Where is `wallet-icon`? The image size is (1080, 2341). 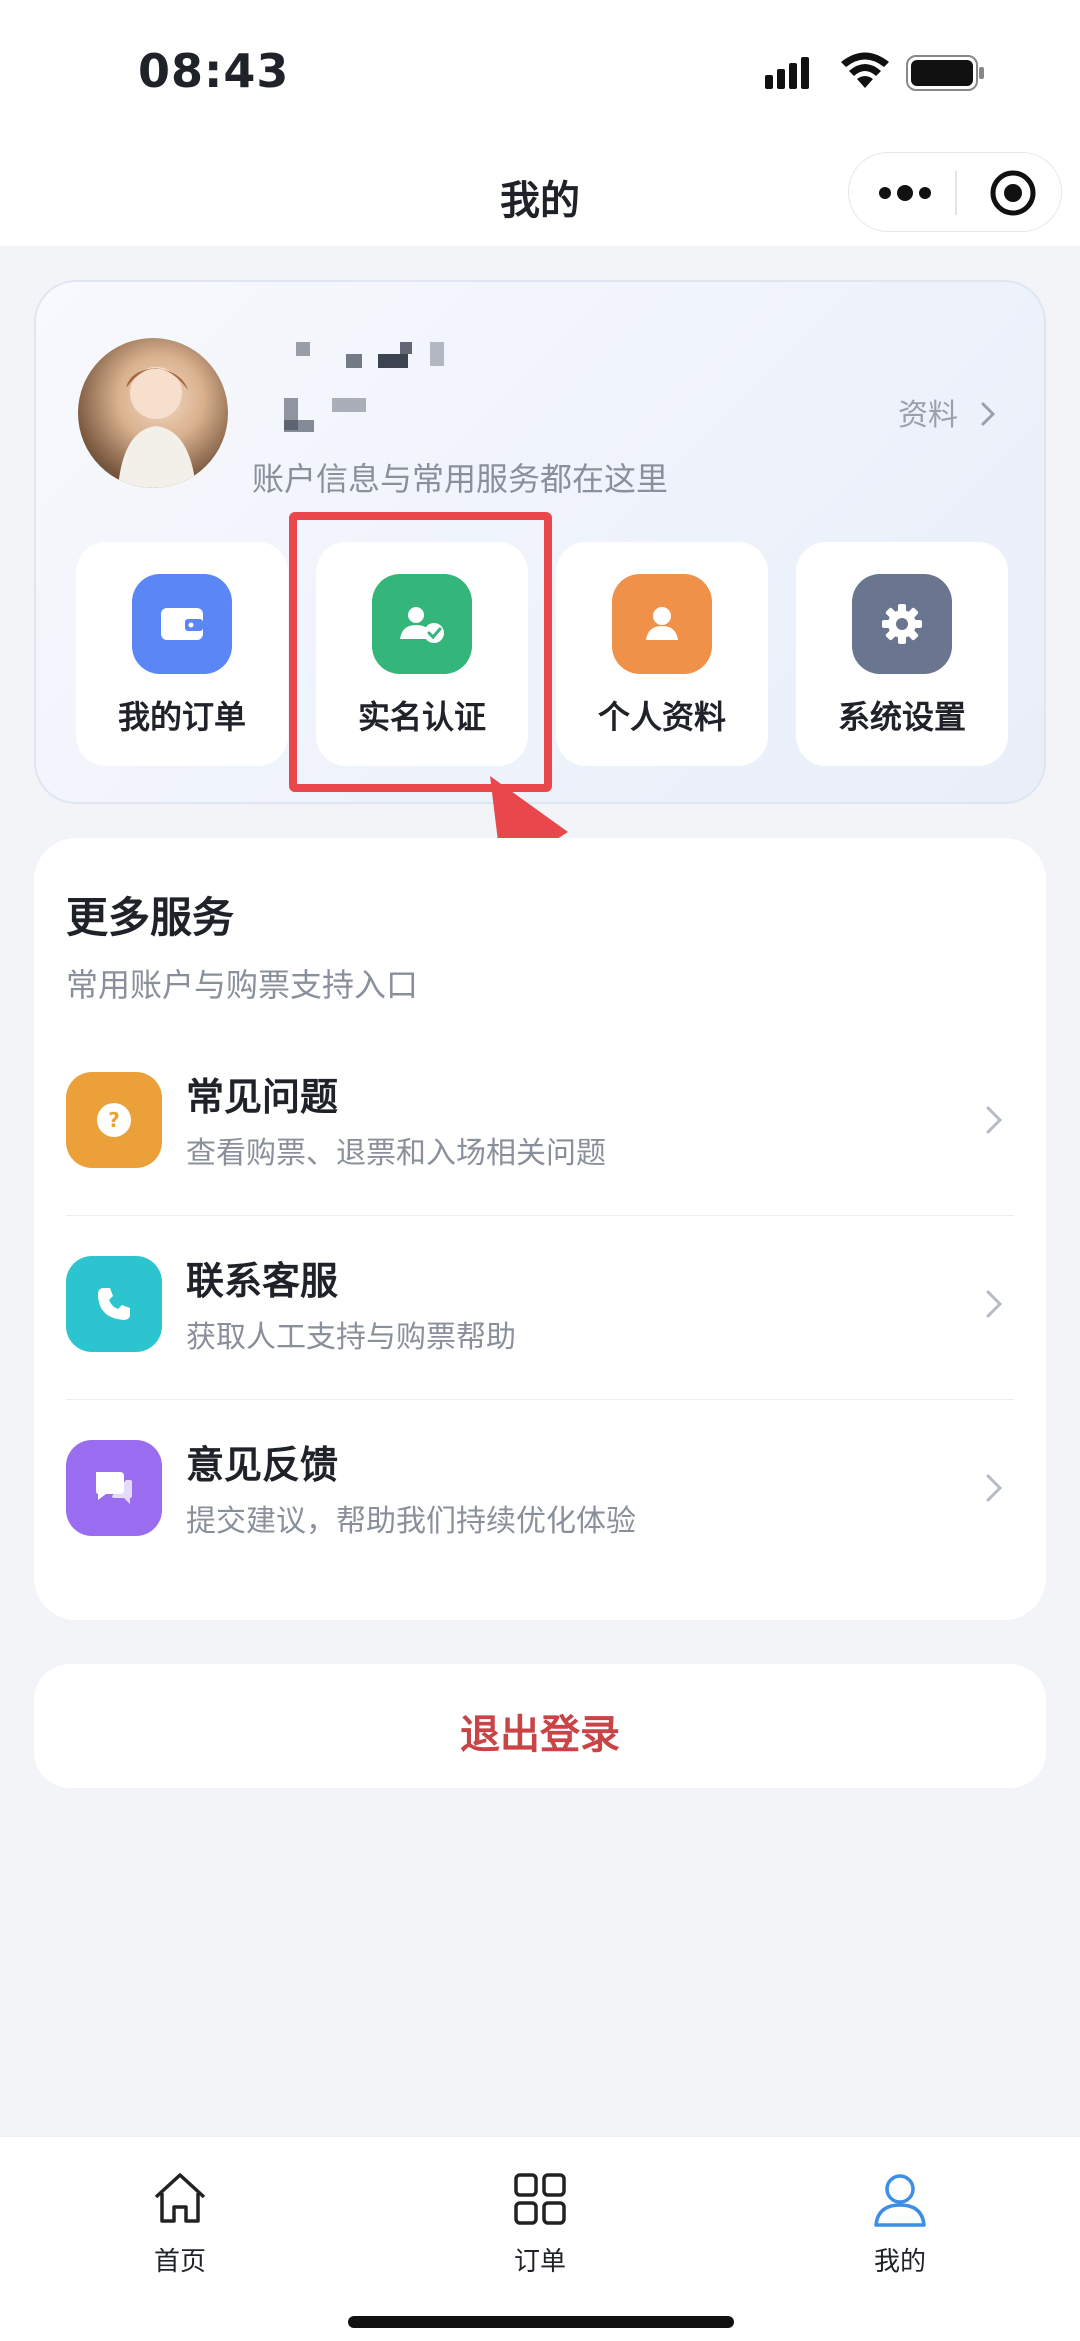
wallet-icon is located at coordinates (182, 624).